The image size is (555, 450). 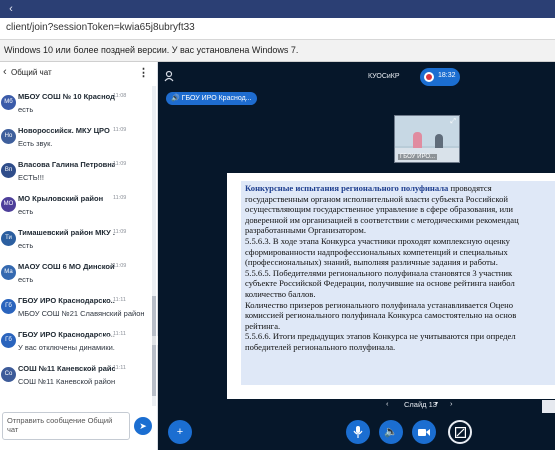 I want to click on avatar: Со, so click(x=8, y=374).